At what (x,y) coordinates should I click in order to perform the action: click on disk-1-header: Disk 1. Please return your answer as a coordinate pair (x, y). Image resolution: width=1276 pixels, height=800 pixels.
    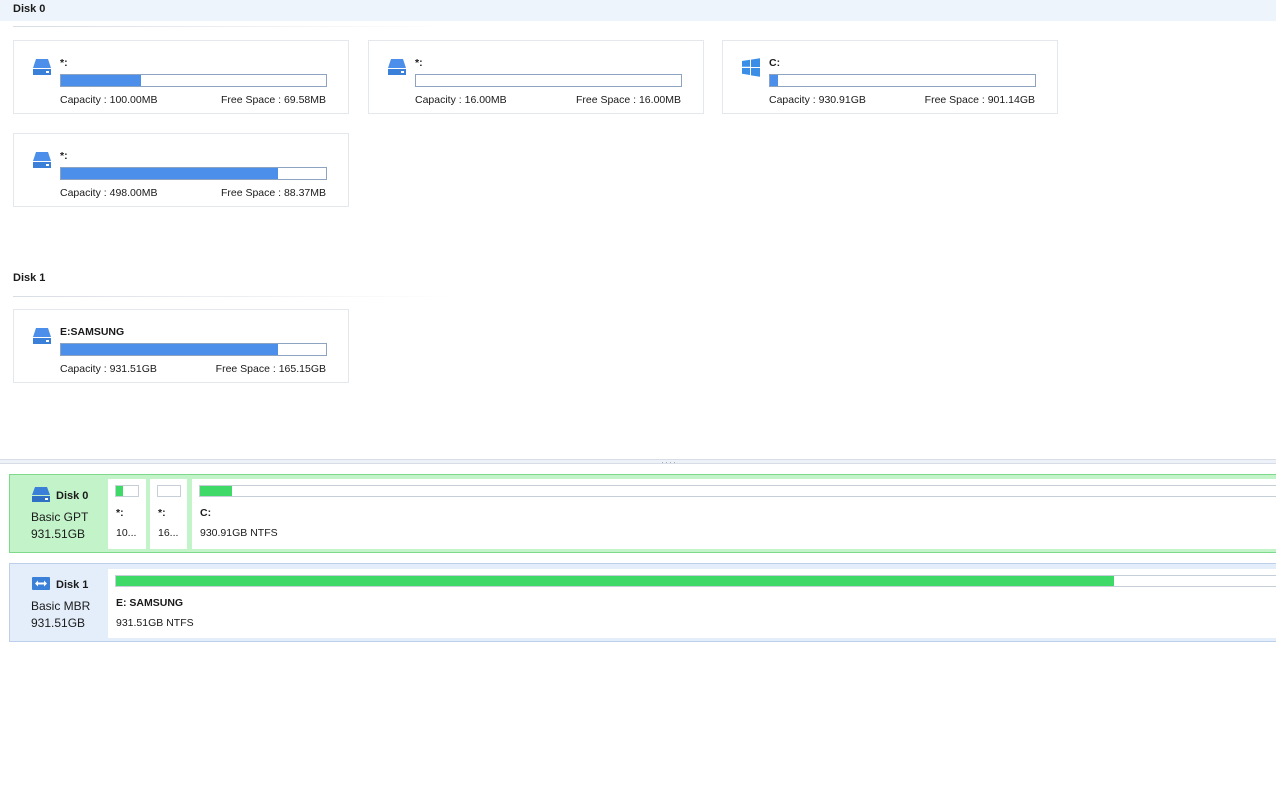
    Looking at the image, I should click on (29, 278).